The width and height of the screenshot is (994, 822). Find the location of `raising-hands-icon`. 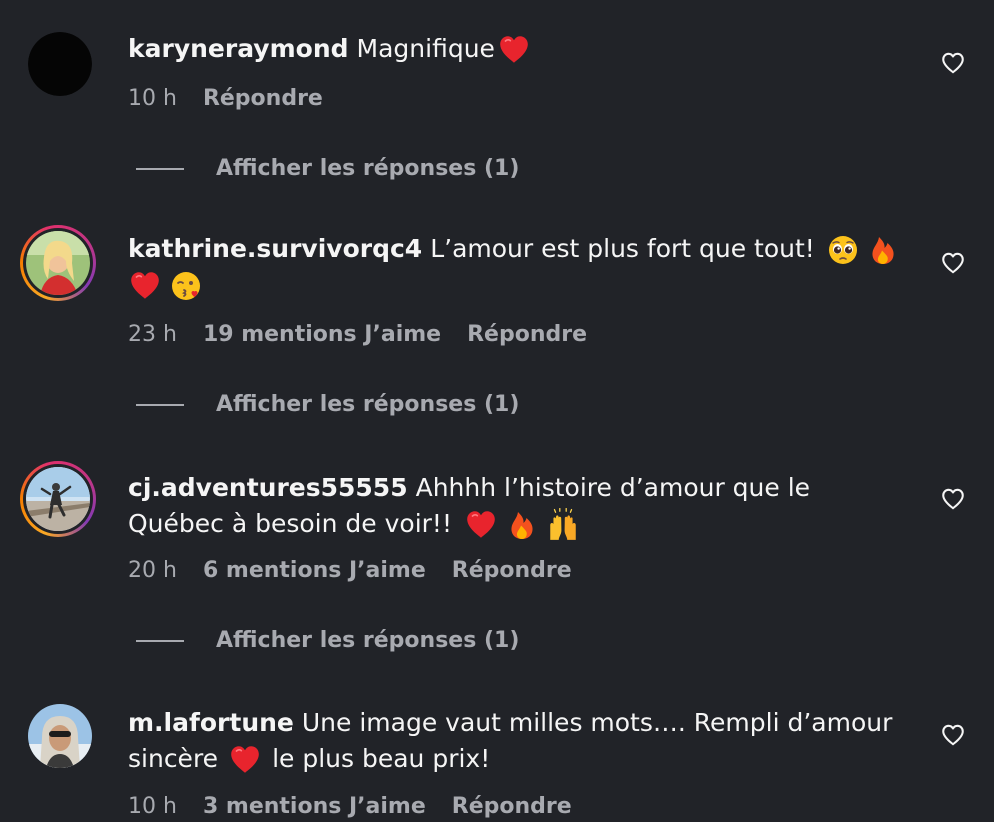

raising-hands-icon is located at coordinates (563, 525).